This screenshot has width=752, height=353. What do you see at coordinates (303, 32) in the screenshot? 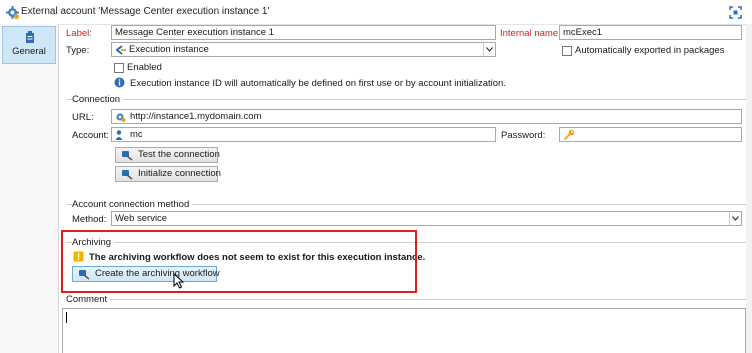
I see `label-field: Message Center execution instance 1` at bounding box center [303, 32].